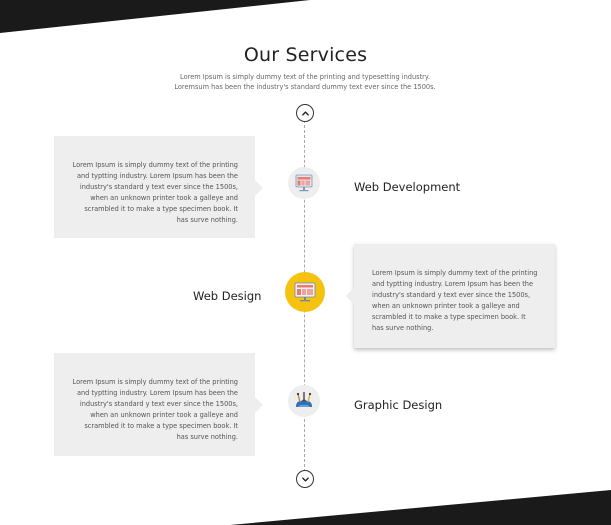 The height and width of the screenshot is (525, 611). I want to click on top-left-corner-decoration, so click(155, 16).